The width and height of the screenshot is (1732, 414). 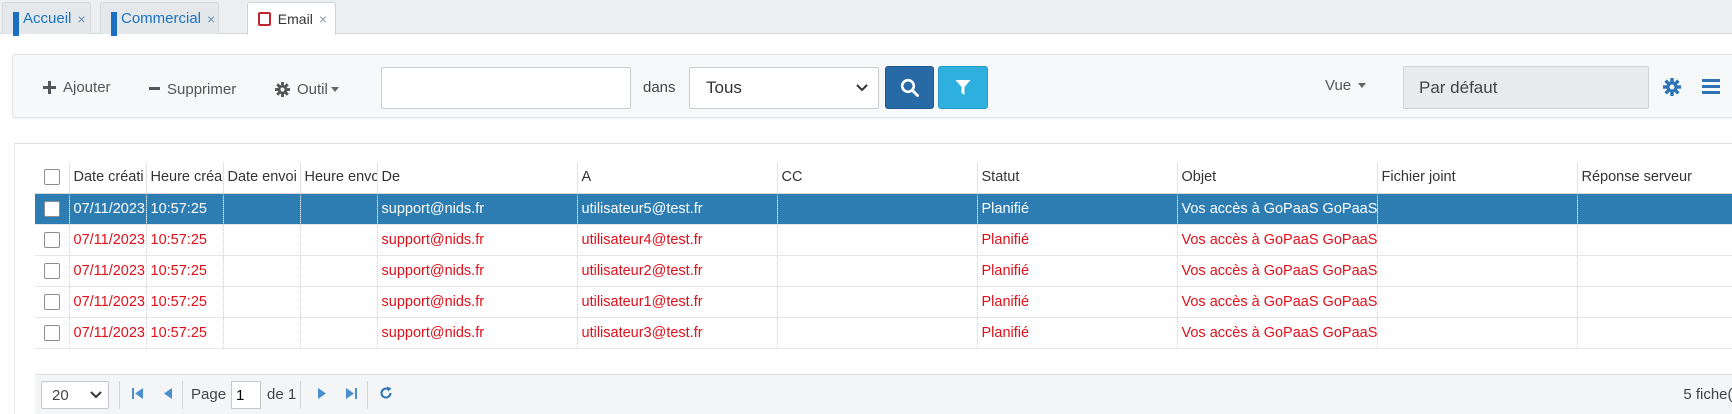 What do you see at coordinates (659, 87) in the screenshot?
I see `in-label: dans` at bounding box center [659, 87].